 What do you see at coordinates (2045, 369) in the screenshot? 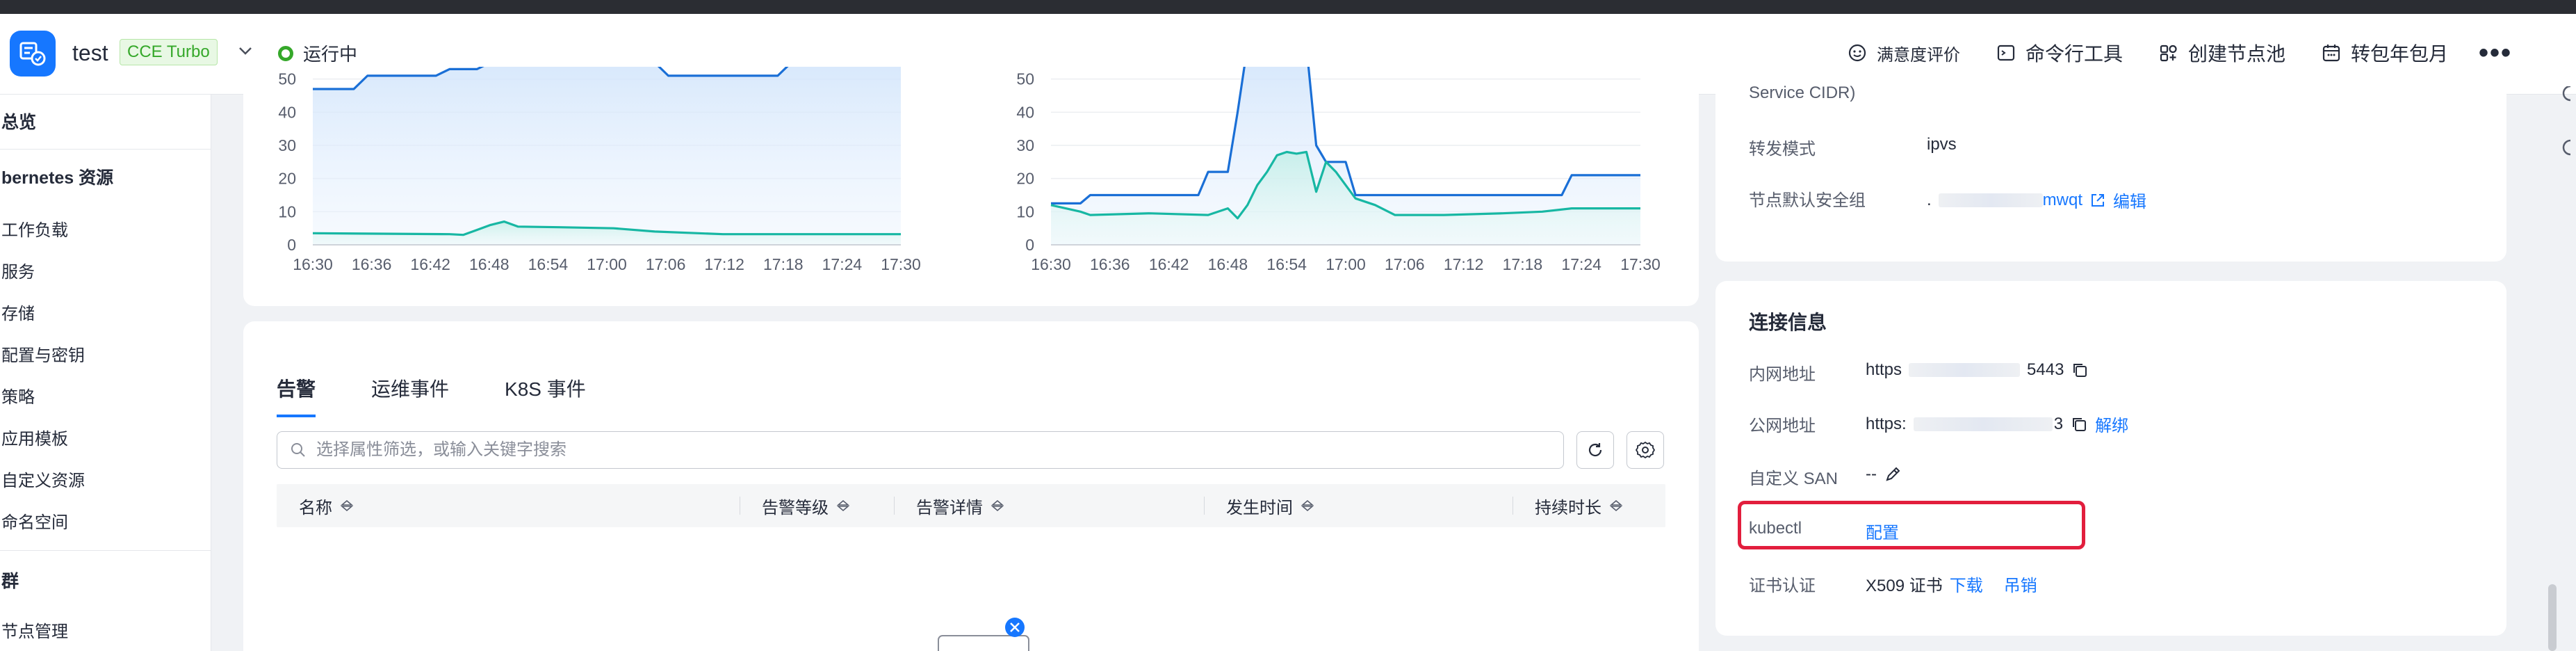
I see `internal-address-port: 5443` at bounding box center [2045, 369].